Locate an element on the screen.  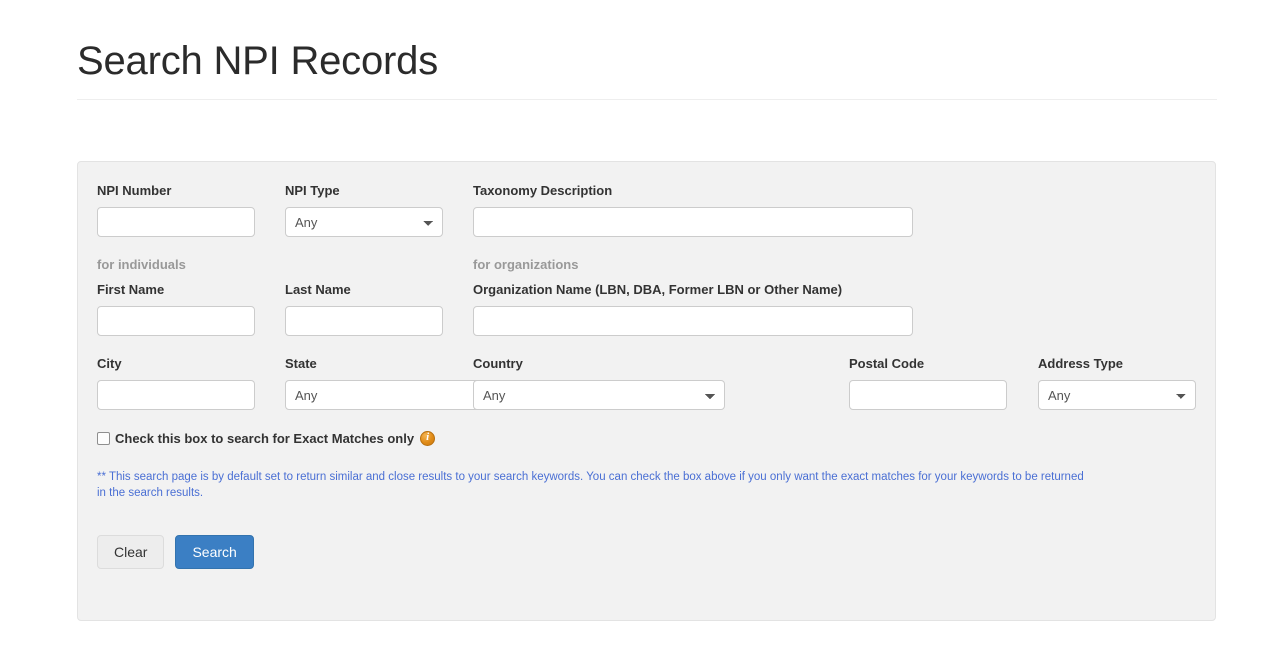
last-name-label-wrap: Last Name is located at coordinates (318, 289).